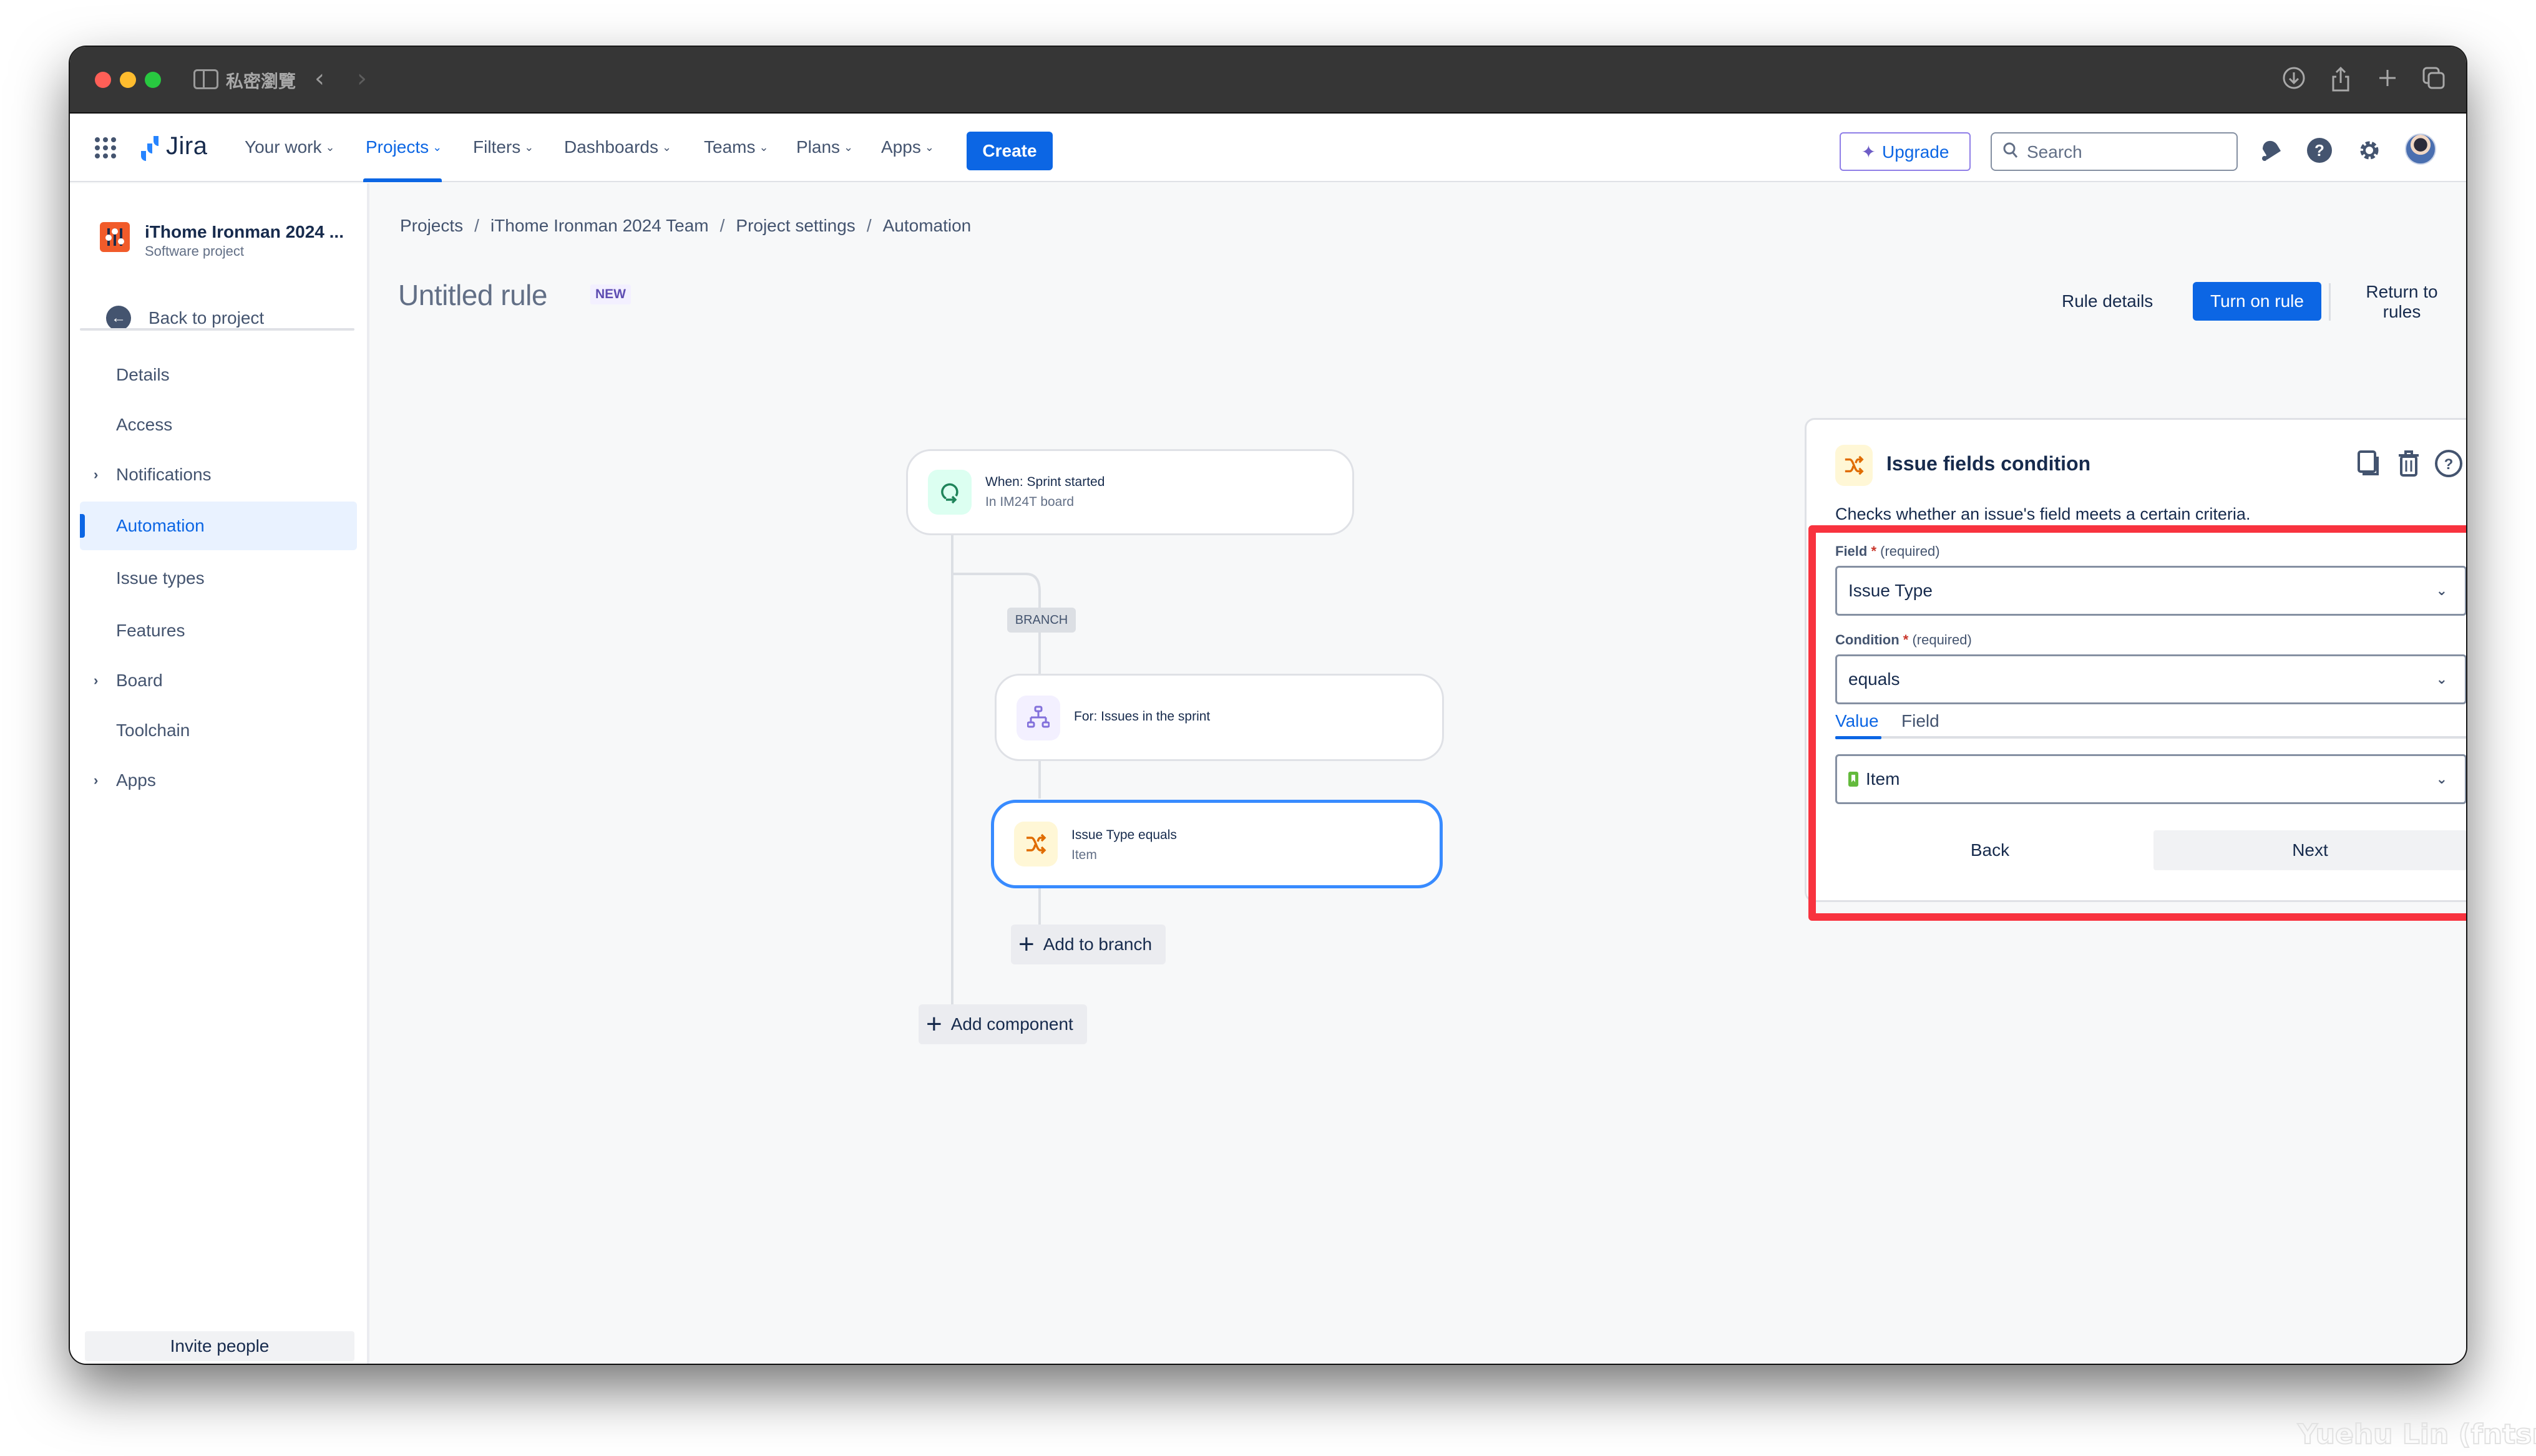 The height and width of the screenshot is (1456, 2536). I want to click on tab-value: Value, so click(1857, 721).